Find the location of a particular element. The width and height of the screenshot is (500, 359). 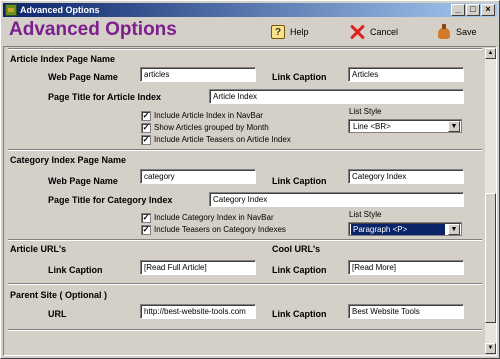

close-button: × is located at coordinates (488, 10).